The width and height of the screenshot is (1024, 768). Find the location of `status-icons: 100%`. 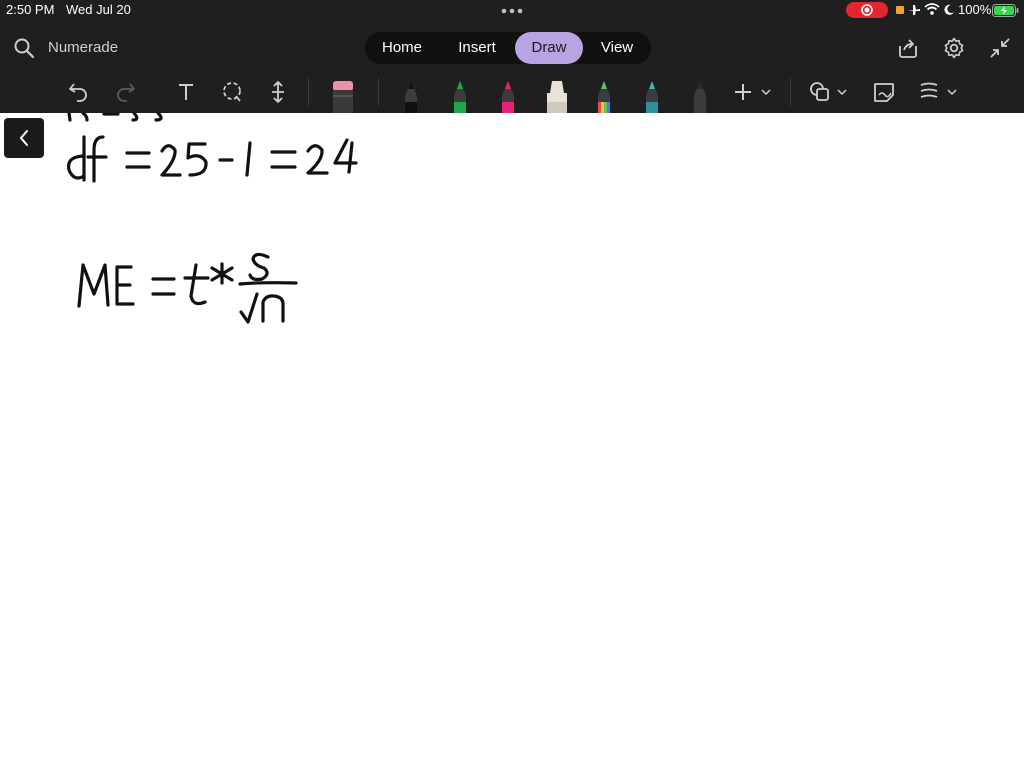

status-icons: 100% is located at coordinates (960, 10).